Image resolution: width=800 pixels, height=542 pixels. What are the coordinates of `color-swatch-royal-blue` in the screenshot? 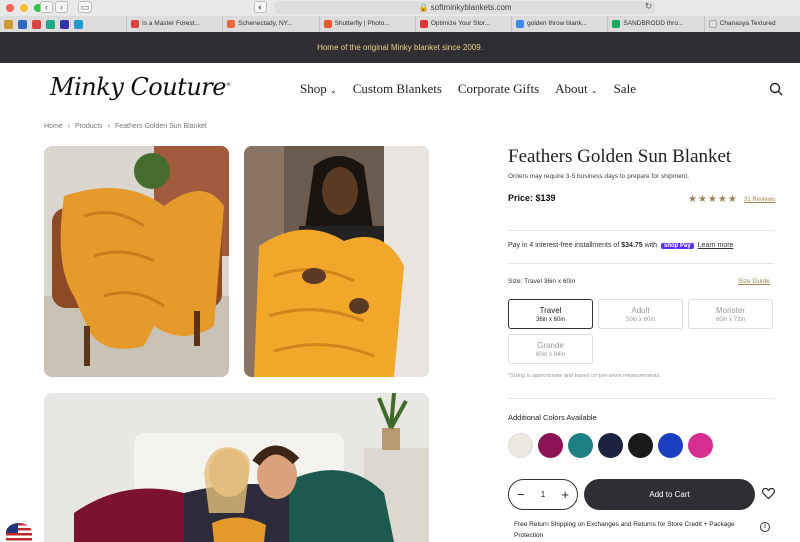 It's located at (670, 445).